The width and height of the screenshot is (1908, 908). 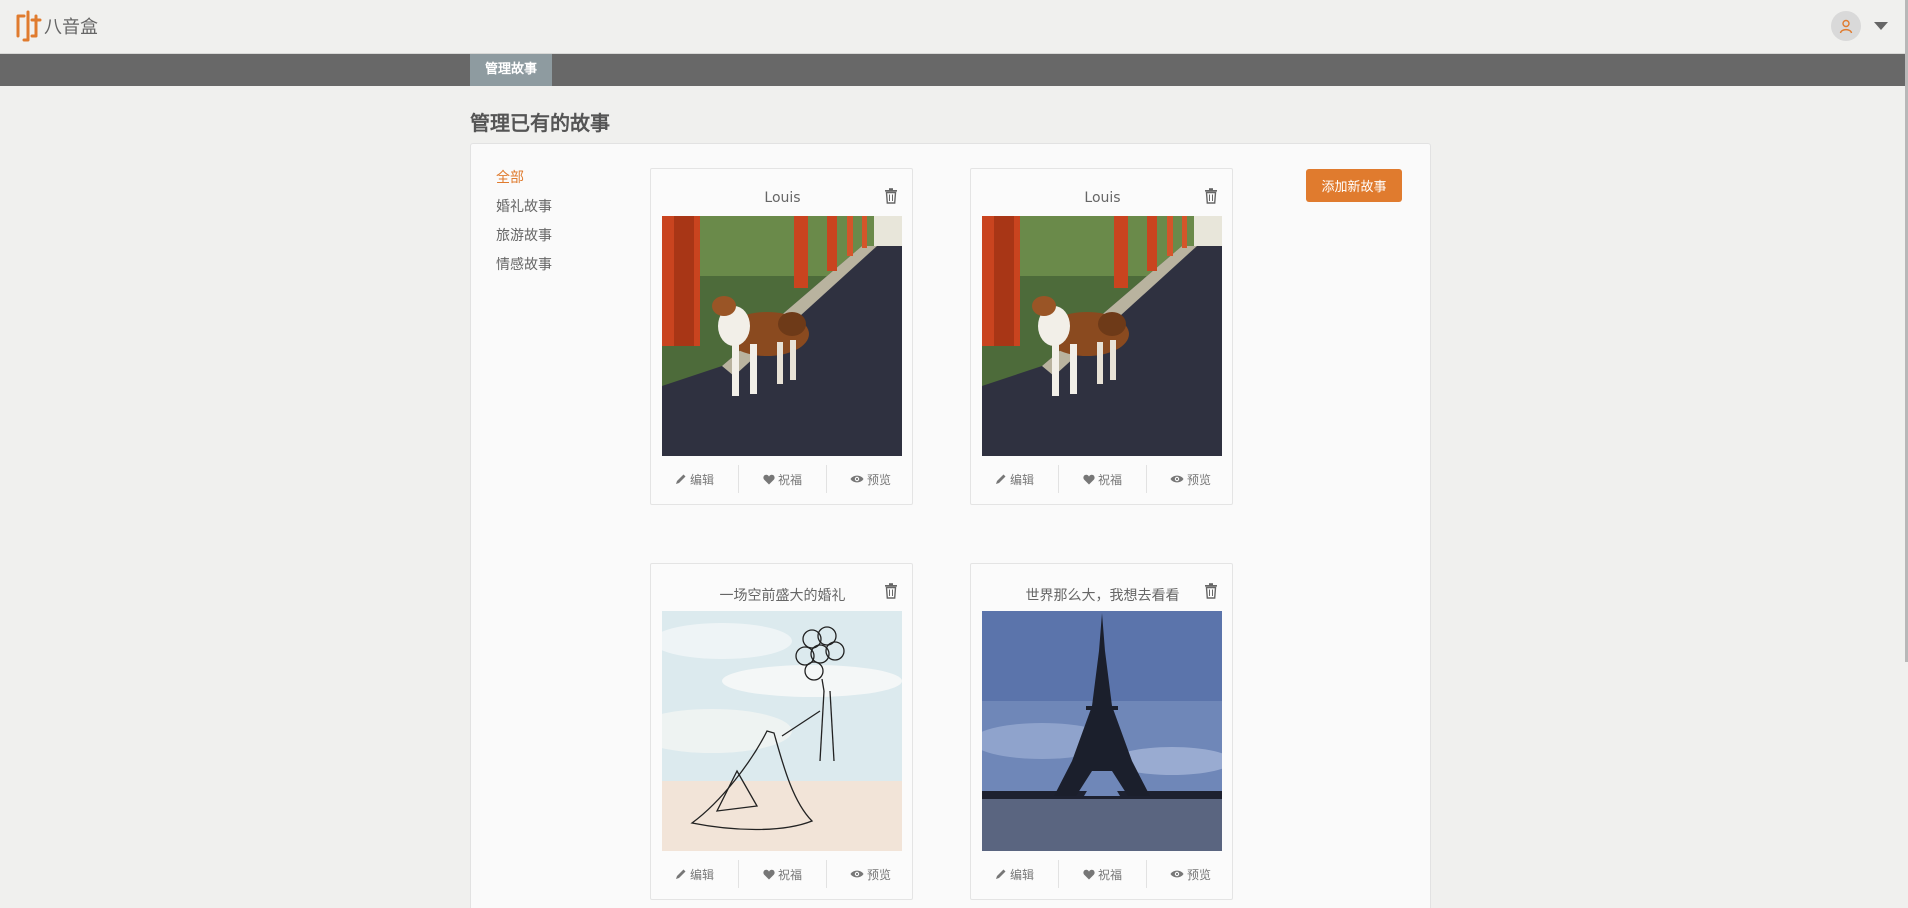 What do you see at coordinates (71, 27) in the screenshot?
I see `app-name: 八音盒` at bounding box center [71, 27].